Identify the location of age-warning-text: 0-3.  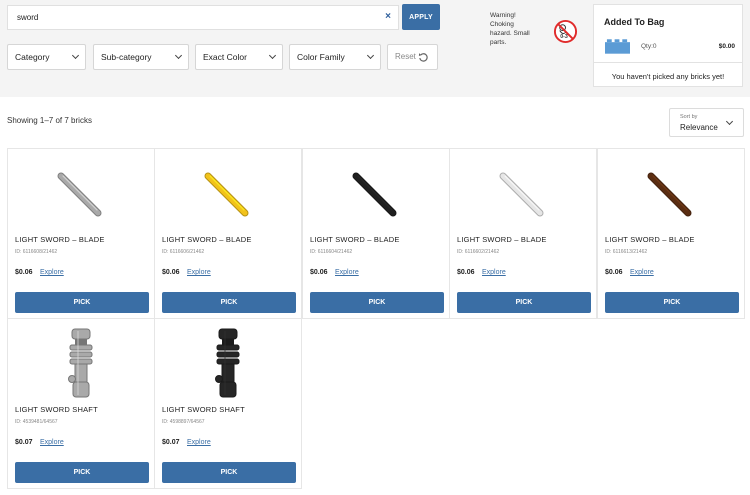
(564, 37).